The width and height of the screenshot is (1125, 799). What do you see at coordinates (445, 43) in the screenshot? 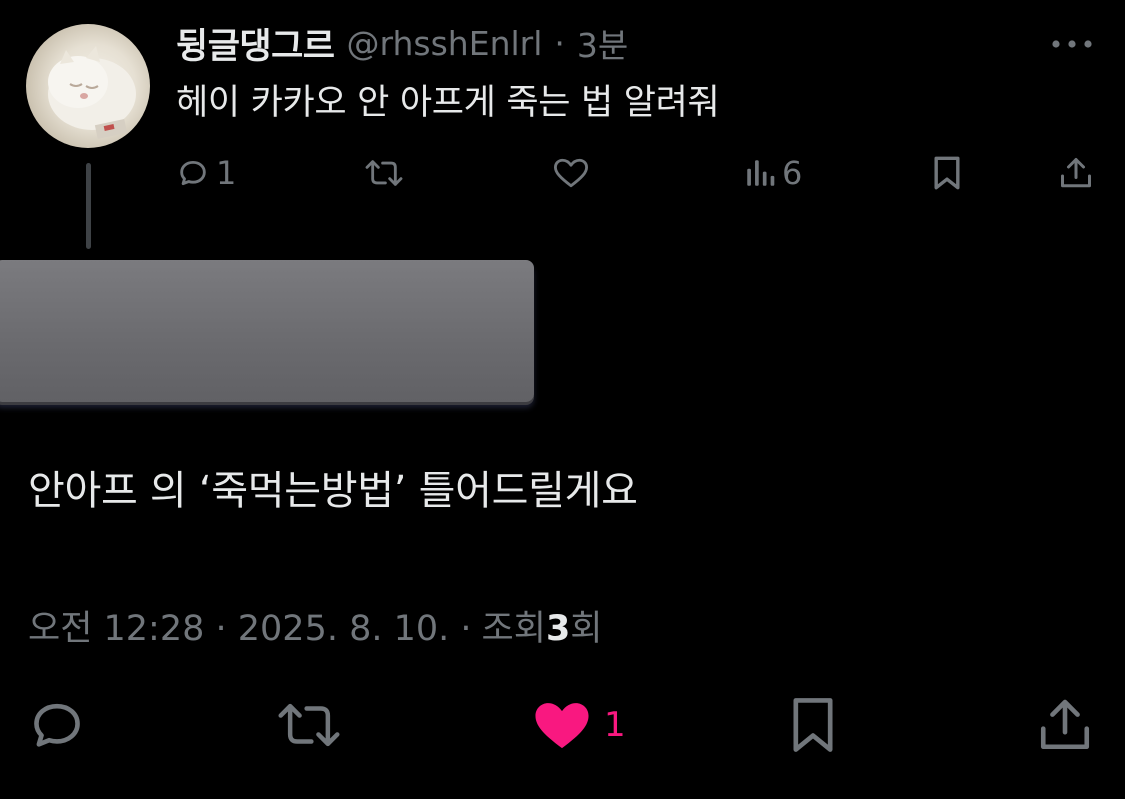
I see `user-handle: @rhsshEnlrl` at bounding box center [445, 43].